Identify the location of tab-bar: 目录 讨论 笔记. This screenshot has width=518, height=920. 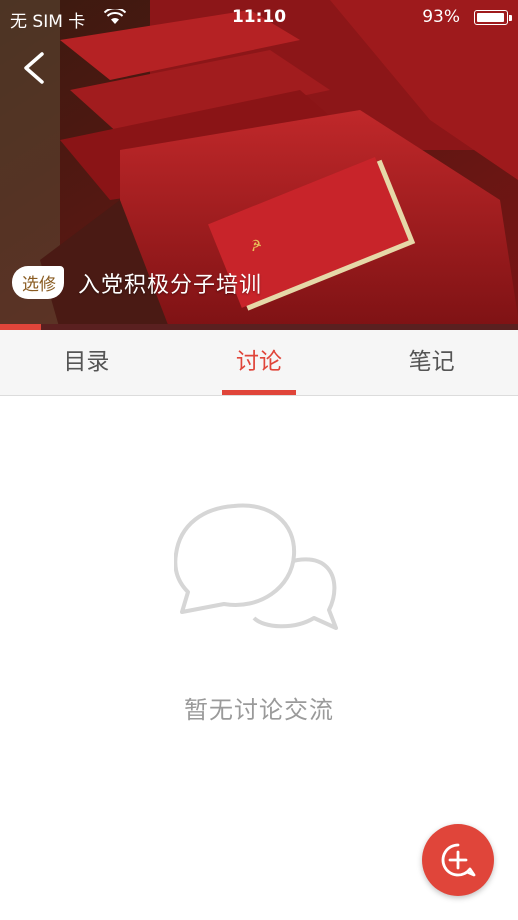
(259, 363).